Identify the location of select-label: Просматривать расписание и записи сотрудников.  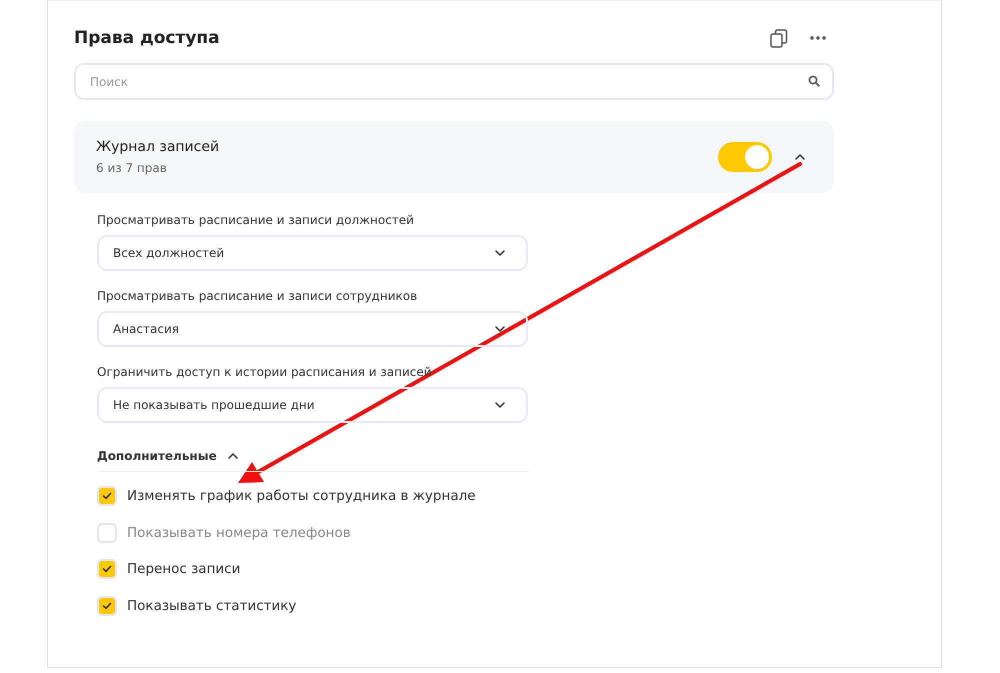
(257, 296).